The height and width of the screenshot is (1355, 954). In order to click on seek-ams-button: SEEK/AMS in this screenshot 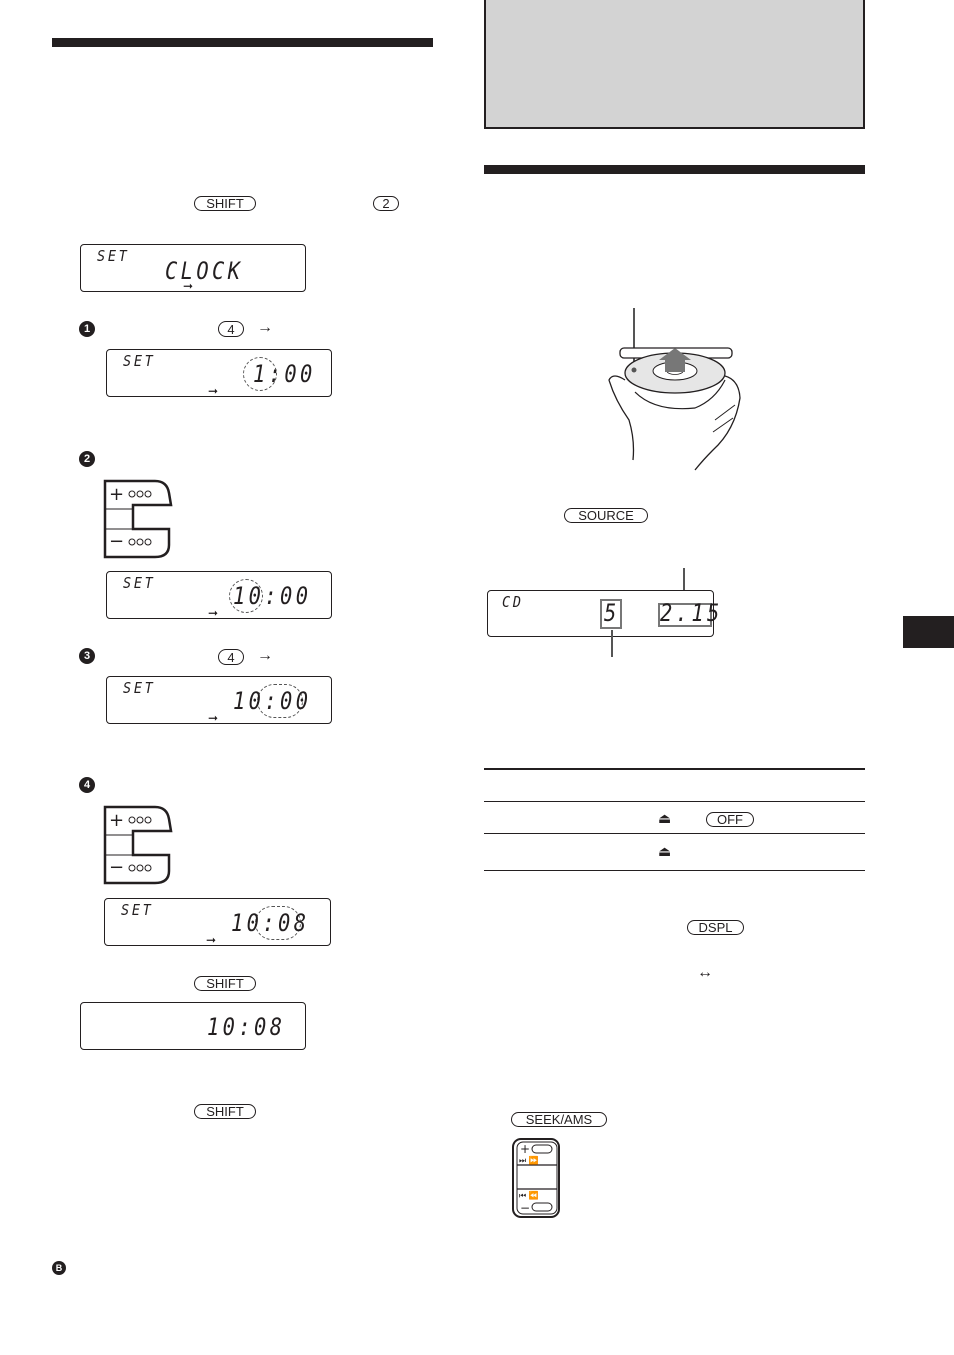, I will do `click(559, 1119)`.